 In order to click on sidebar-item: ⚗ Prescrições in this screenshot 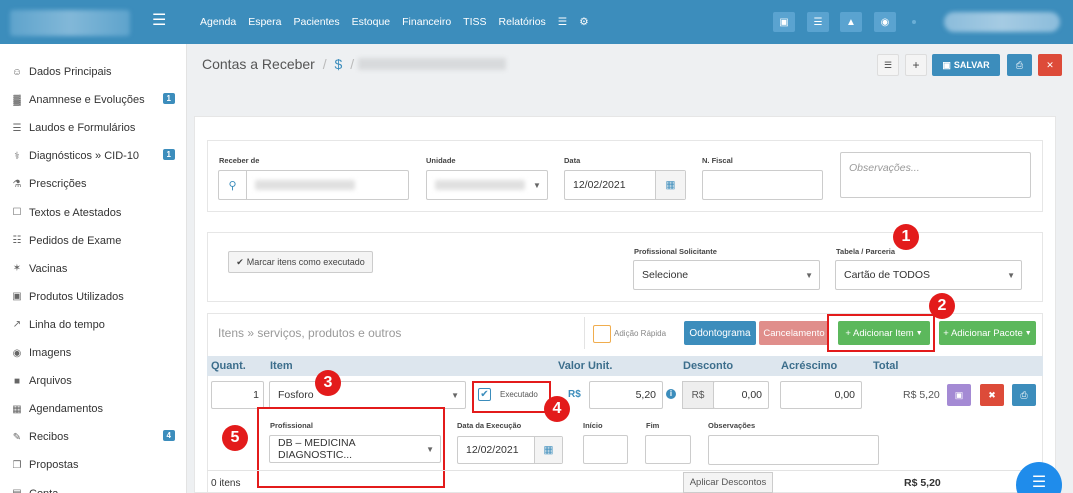, I will do `click(93, 184)`.